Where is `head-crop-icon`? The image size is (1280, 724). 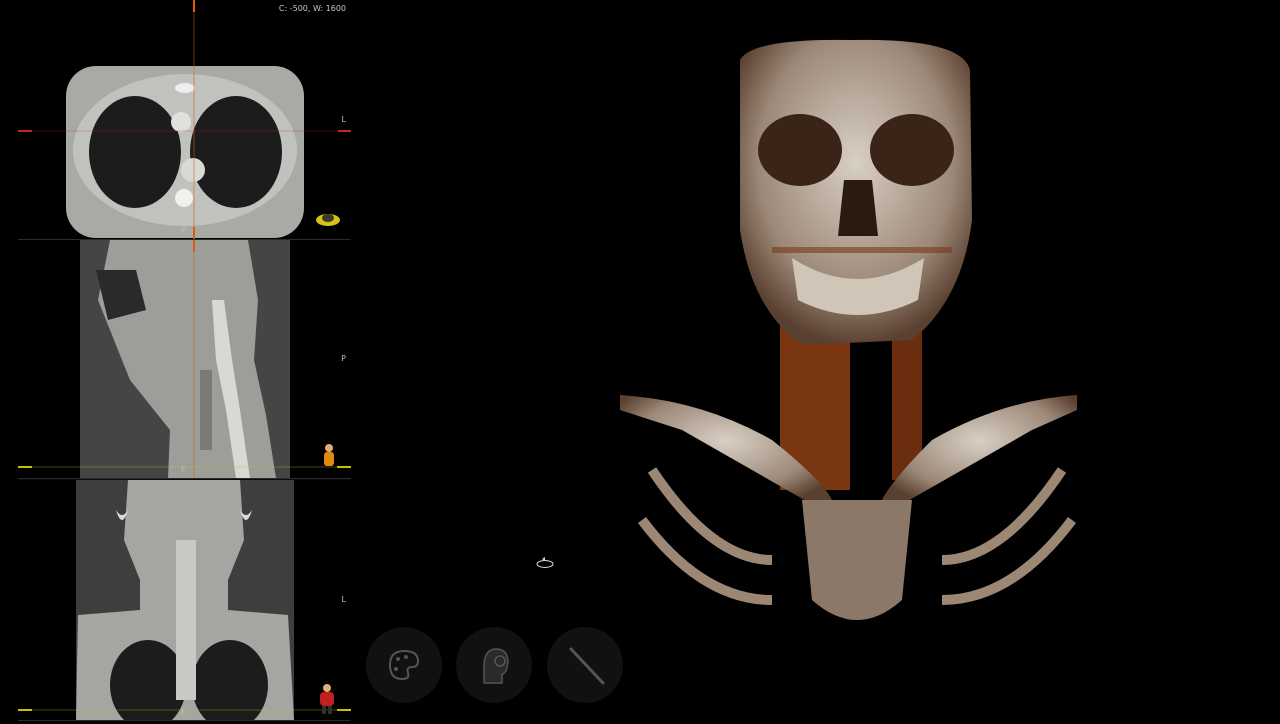
head-crop-icon is located at coordinates (496, 666).